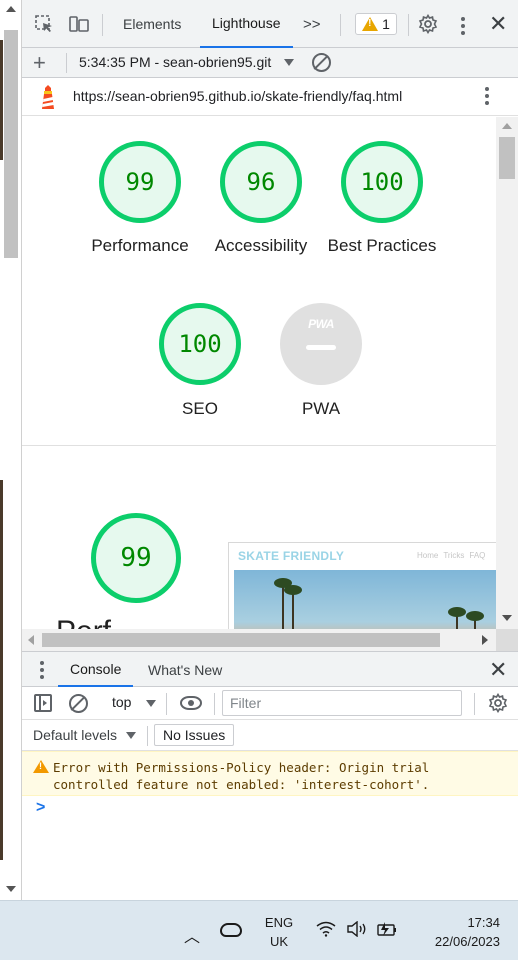  What do you see at coordinates (185, 669) in the screenshot?
I see `tab-whats-new: What's New` at bounding box center [185, 669].